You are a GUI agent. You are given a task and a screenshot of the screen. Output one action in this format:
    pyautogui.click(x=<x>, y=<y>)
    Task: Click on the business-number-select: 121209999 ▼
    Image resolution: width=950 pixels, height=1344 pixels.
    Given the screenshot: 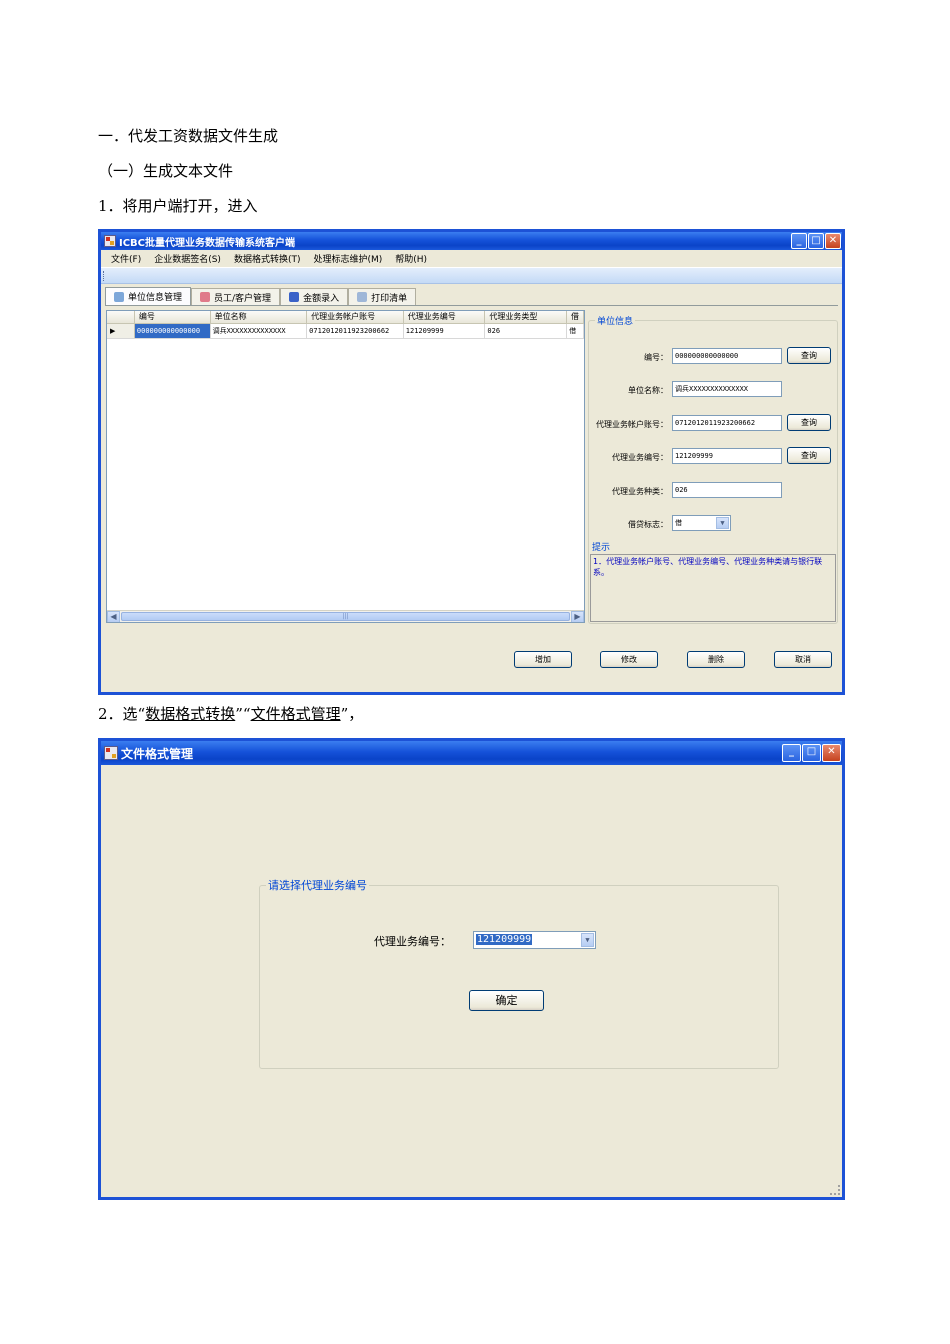 What is the action you would take?
    pyautogui.click(x=534, y=940)
    